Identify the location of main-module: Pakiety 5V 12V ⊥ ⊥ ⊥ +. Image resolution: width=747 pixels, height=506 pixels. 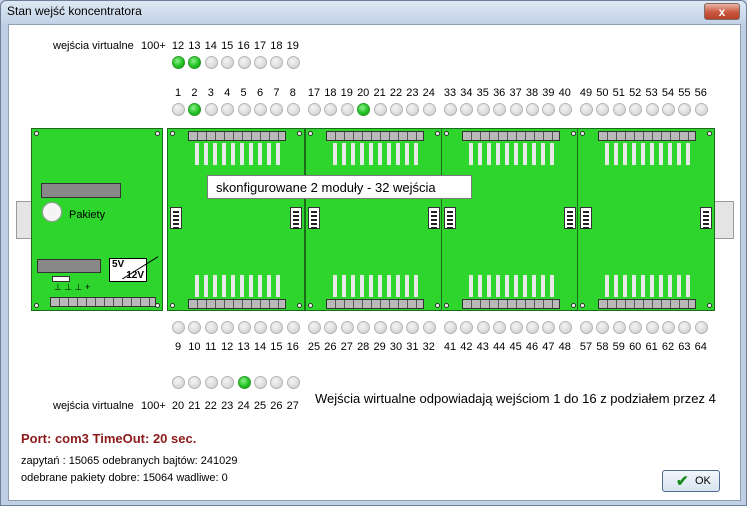
(97, 219).